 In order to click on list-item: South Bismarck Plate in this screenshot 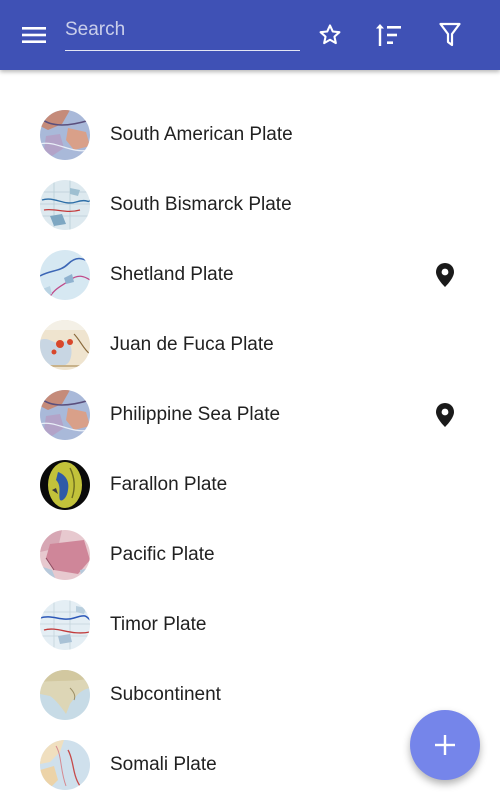, I will do `click(250, 205)`.